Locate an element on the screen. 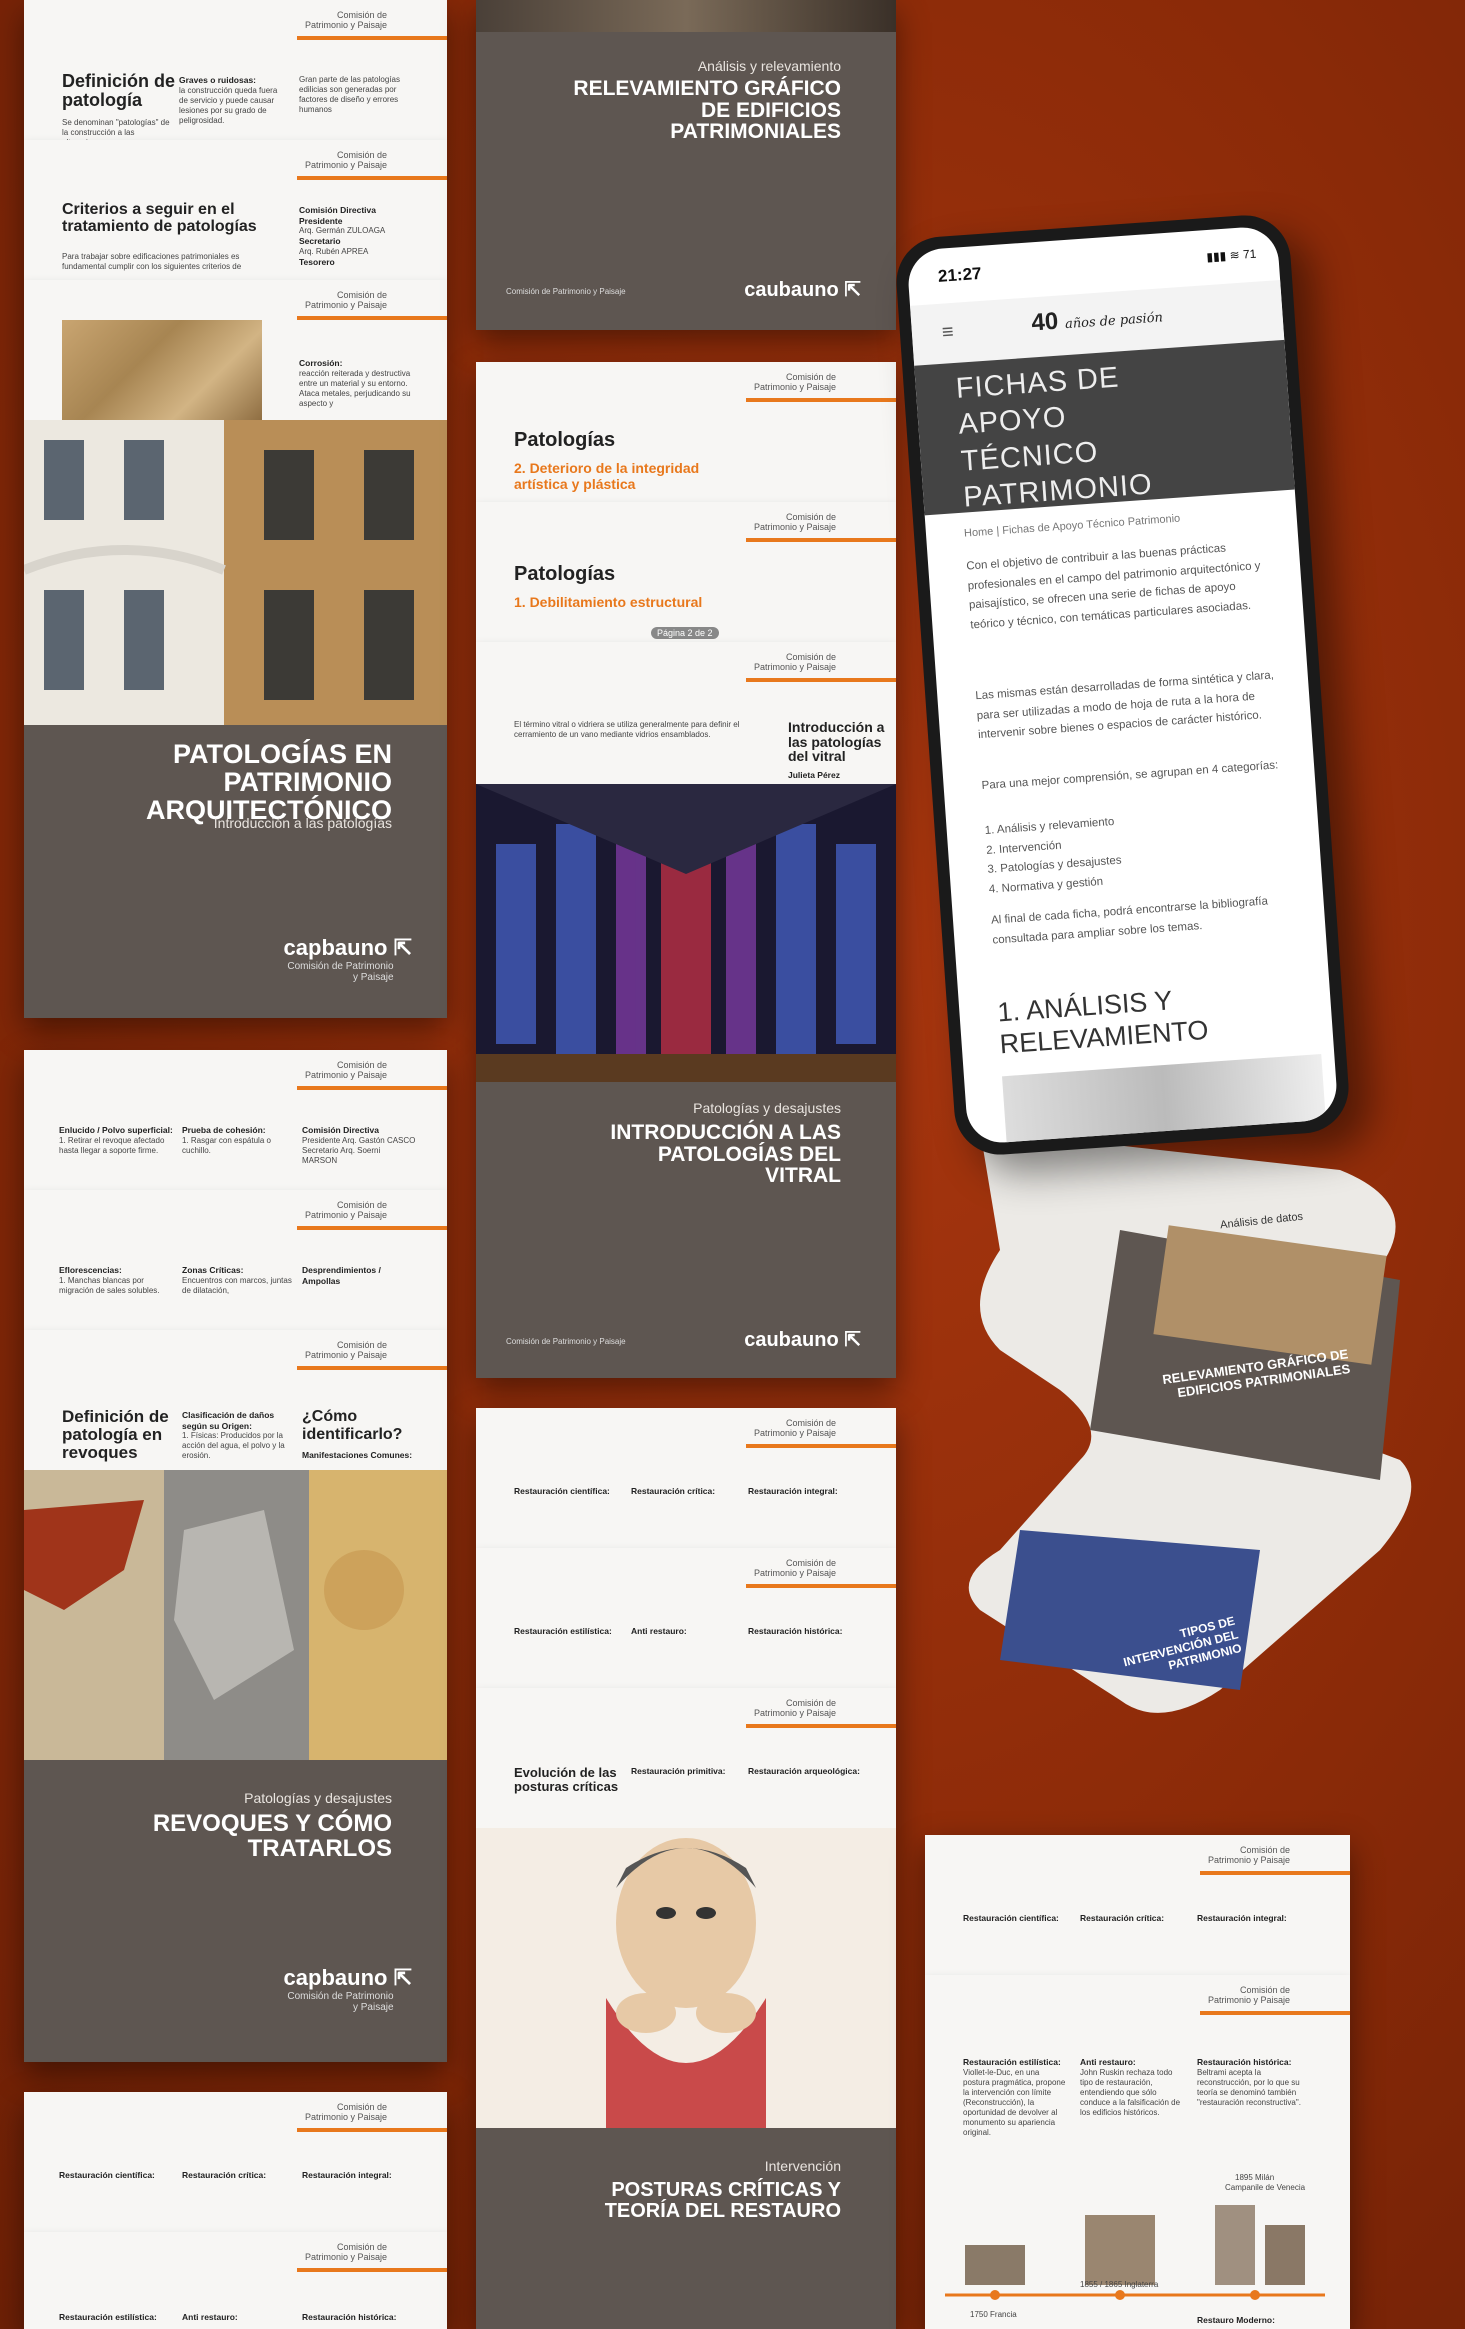 Image resolution: width=1465 pixels, height=2329 pixels. building-photo is located at coordinates (235, 572).